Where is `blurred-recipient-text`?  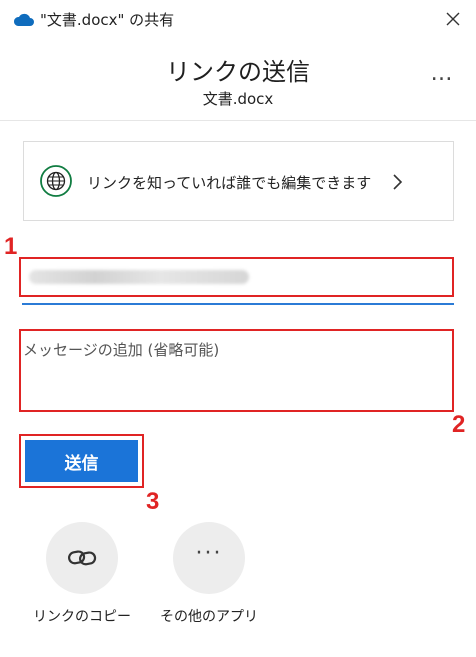
blurred-recipient-text is located at coordinates (139, 277).